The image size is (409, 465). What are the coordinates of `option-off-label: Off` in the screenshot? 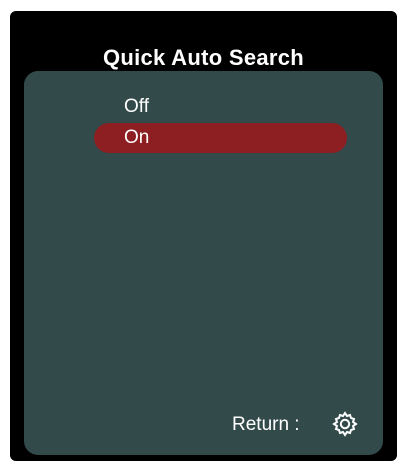 It's located at (136, 106).